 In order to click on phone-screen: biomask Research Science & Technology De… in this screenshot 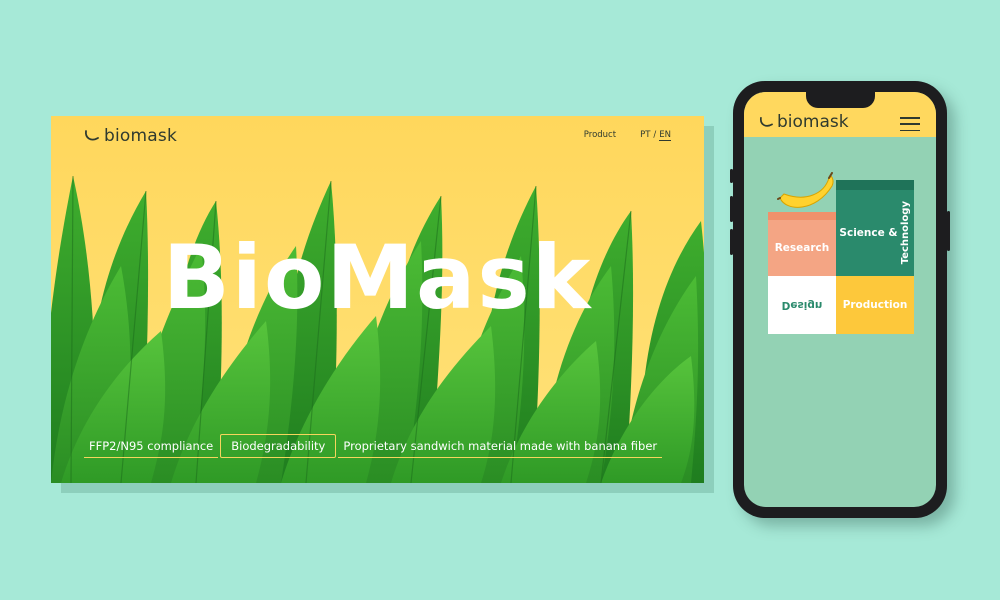, I will do `click(840, 299)`.